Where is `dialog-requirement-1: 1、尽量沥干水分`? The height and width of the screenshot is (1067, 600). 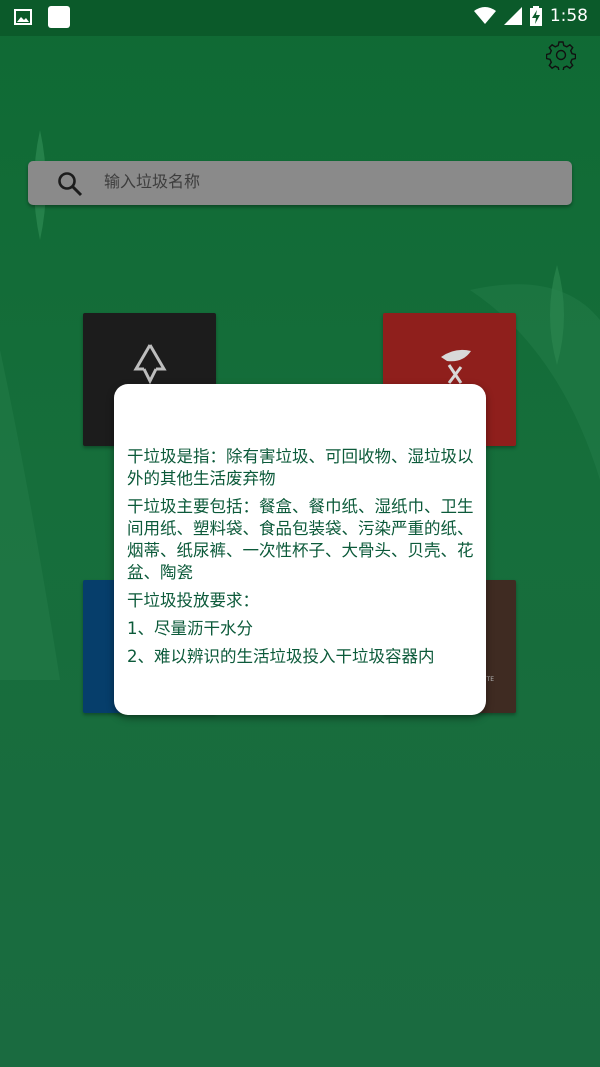
dialog-requirement-1: 1、尽量沥干水分 is located at coordinates (190, 628).